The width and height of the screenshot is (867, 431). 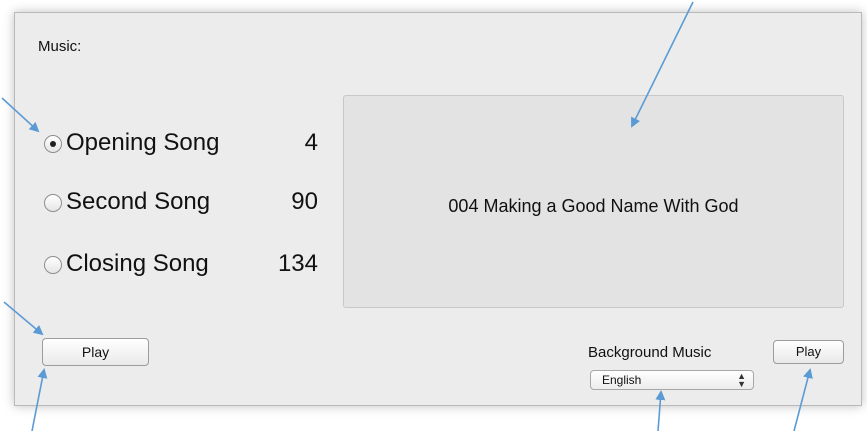 I want to click on radio-opening-song: Opening Song 4, so click(x=180, y=144).